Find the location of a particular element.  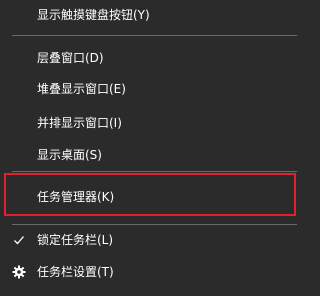

gear-icon is located at coordinates (19, 272).